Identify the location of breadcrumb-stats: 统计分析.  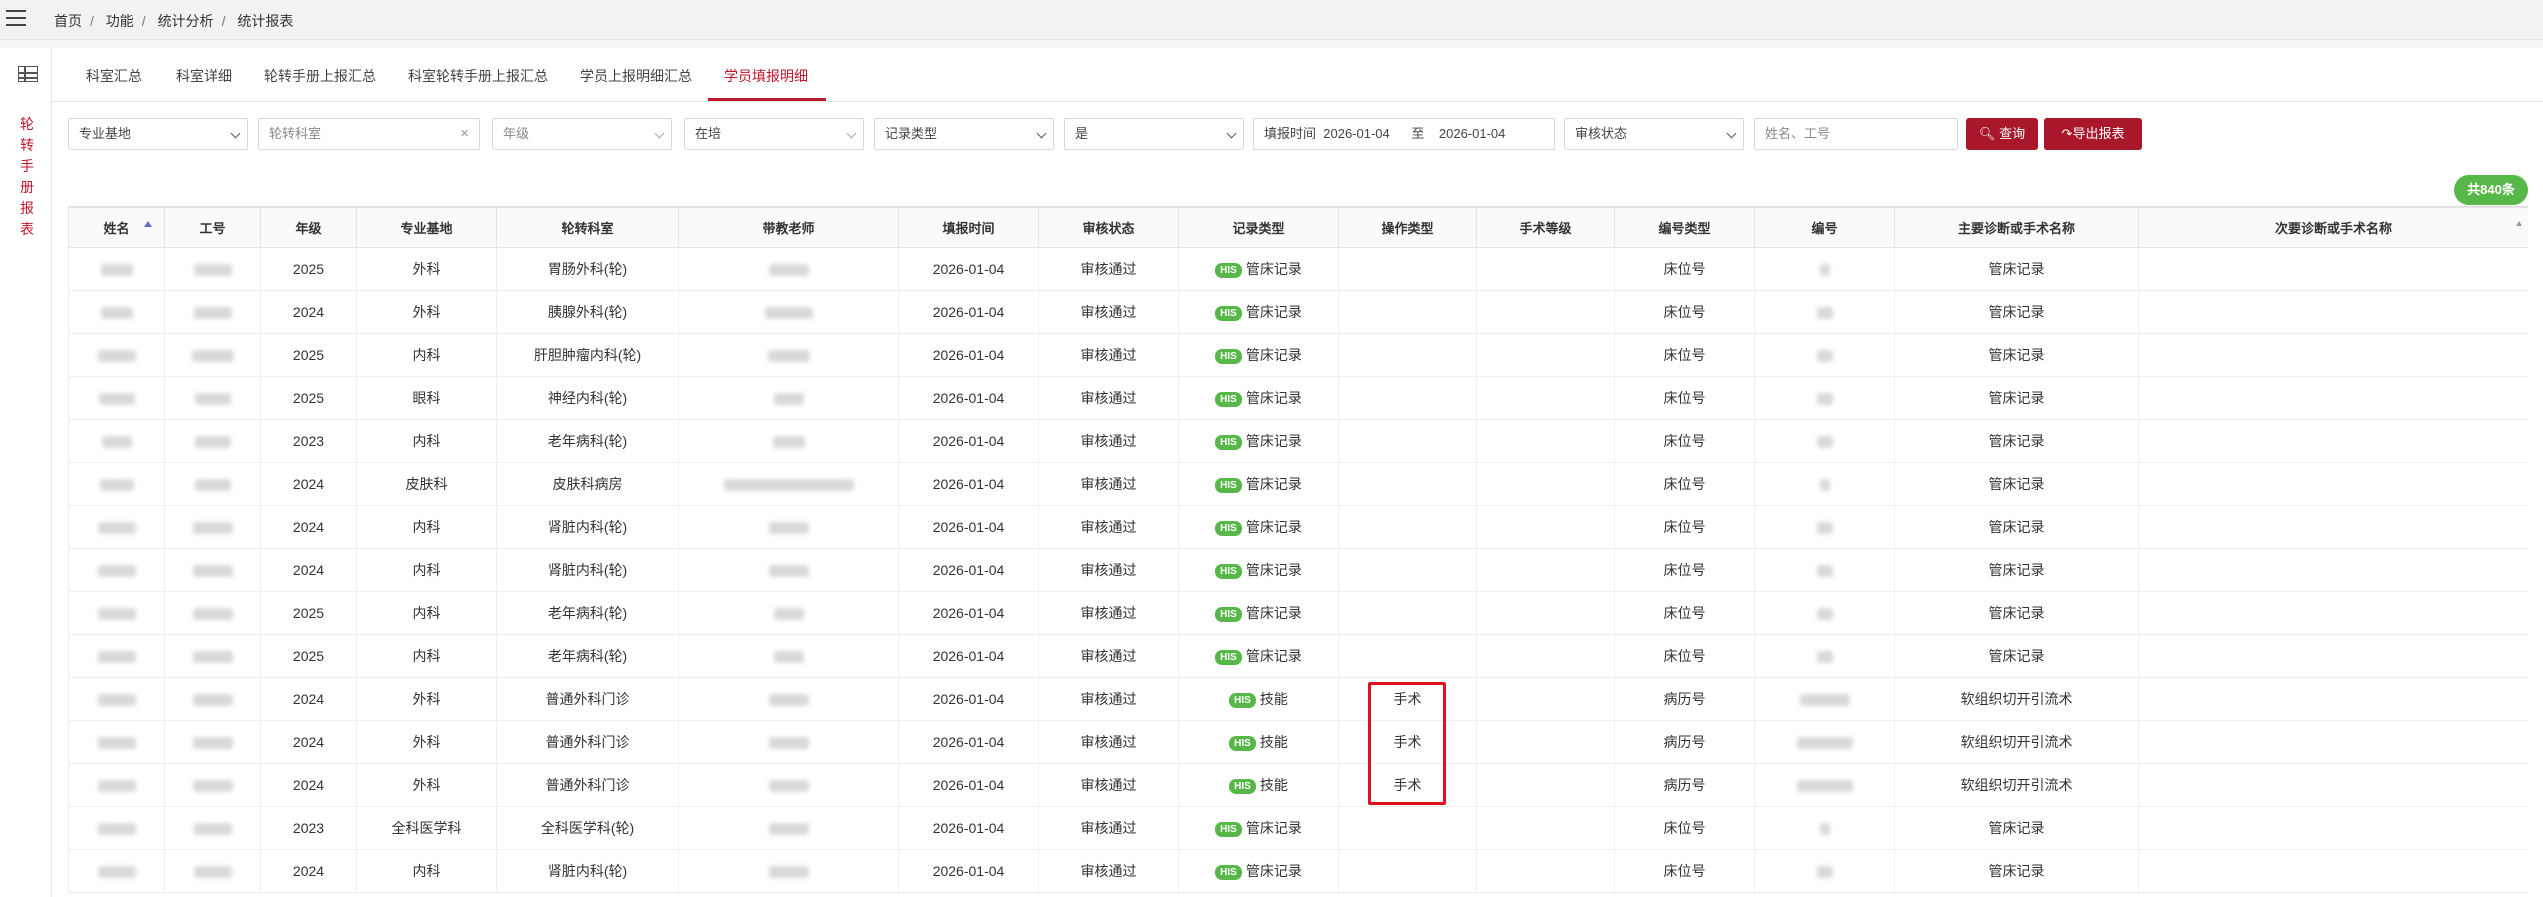
(186, 21).